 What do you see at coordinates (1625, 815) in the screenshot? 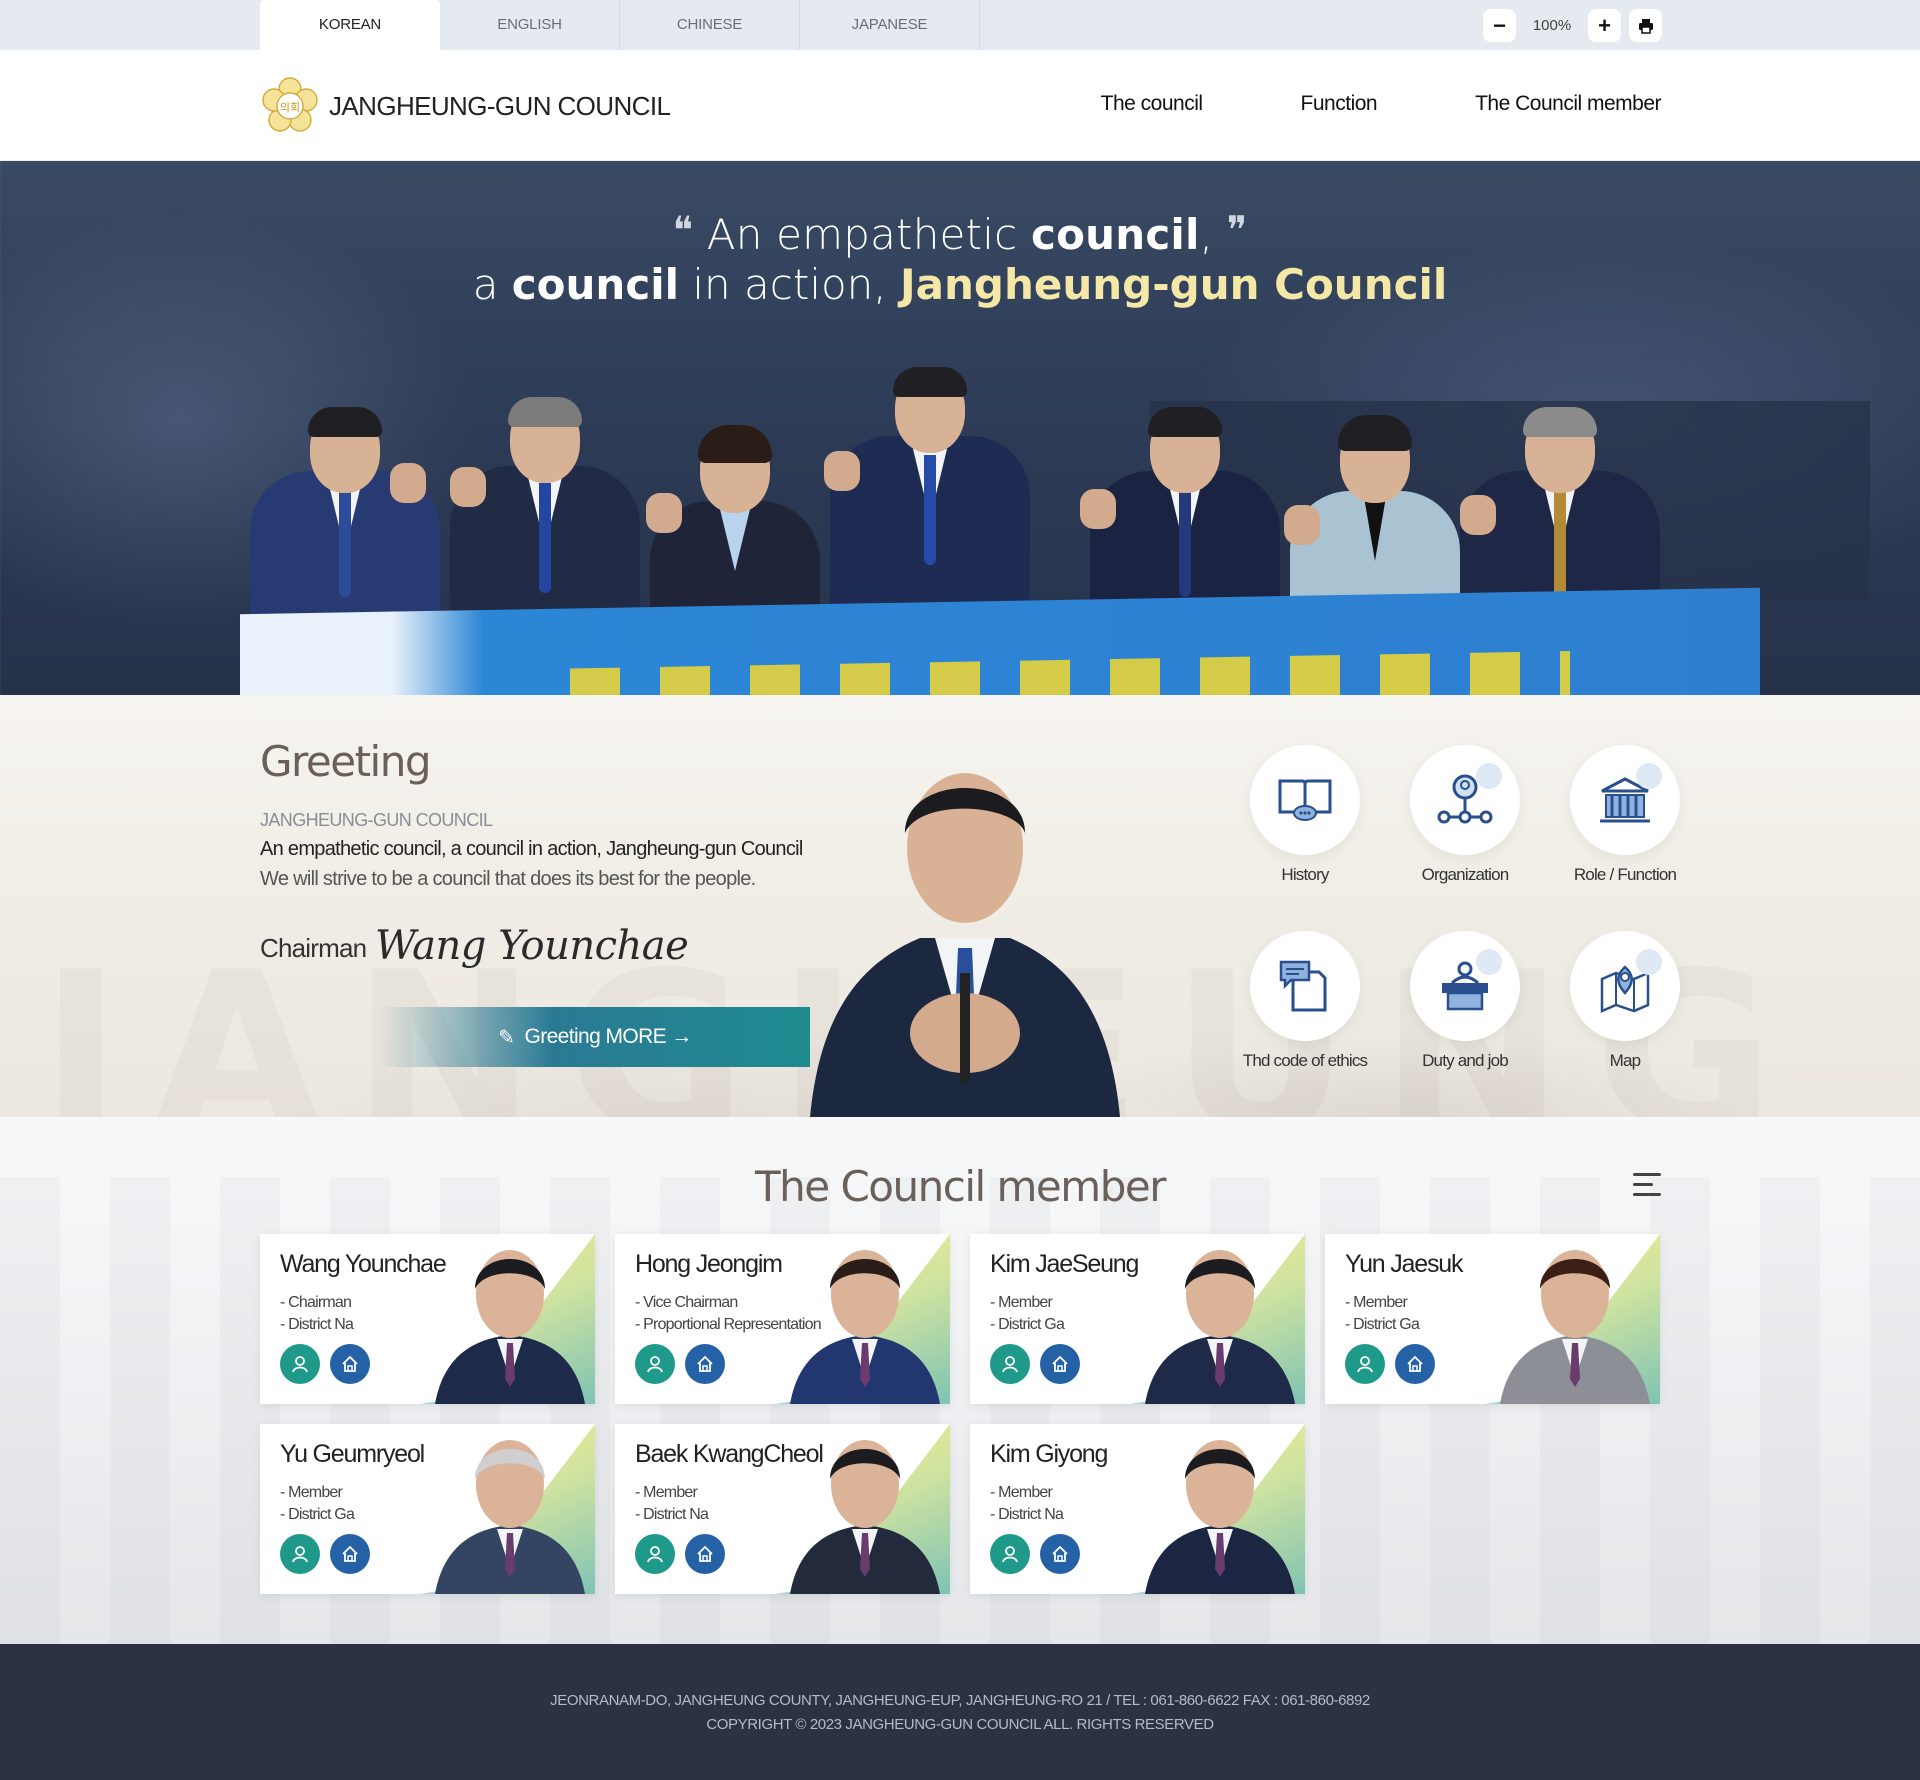
I see `quick-link-role-function: Role / Function` at bounding box center [1625, 815].